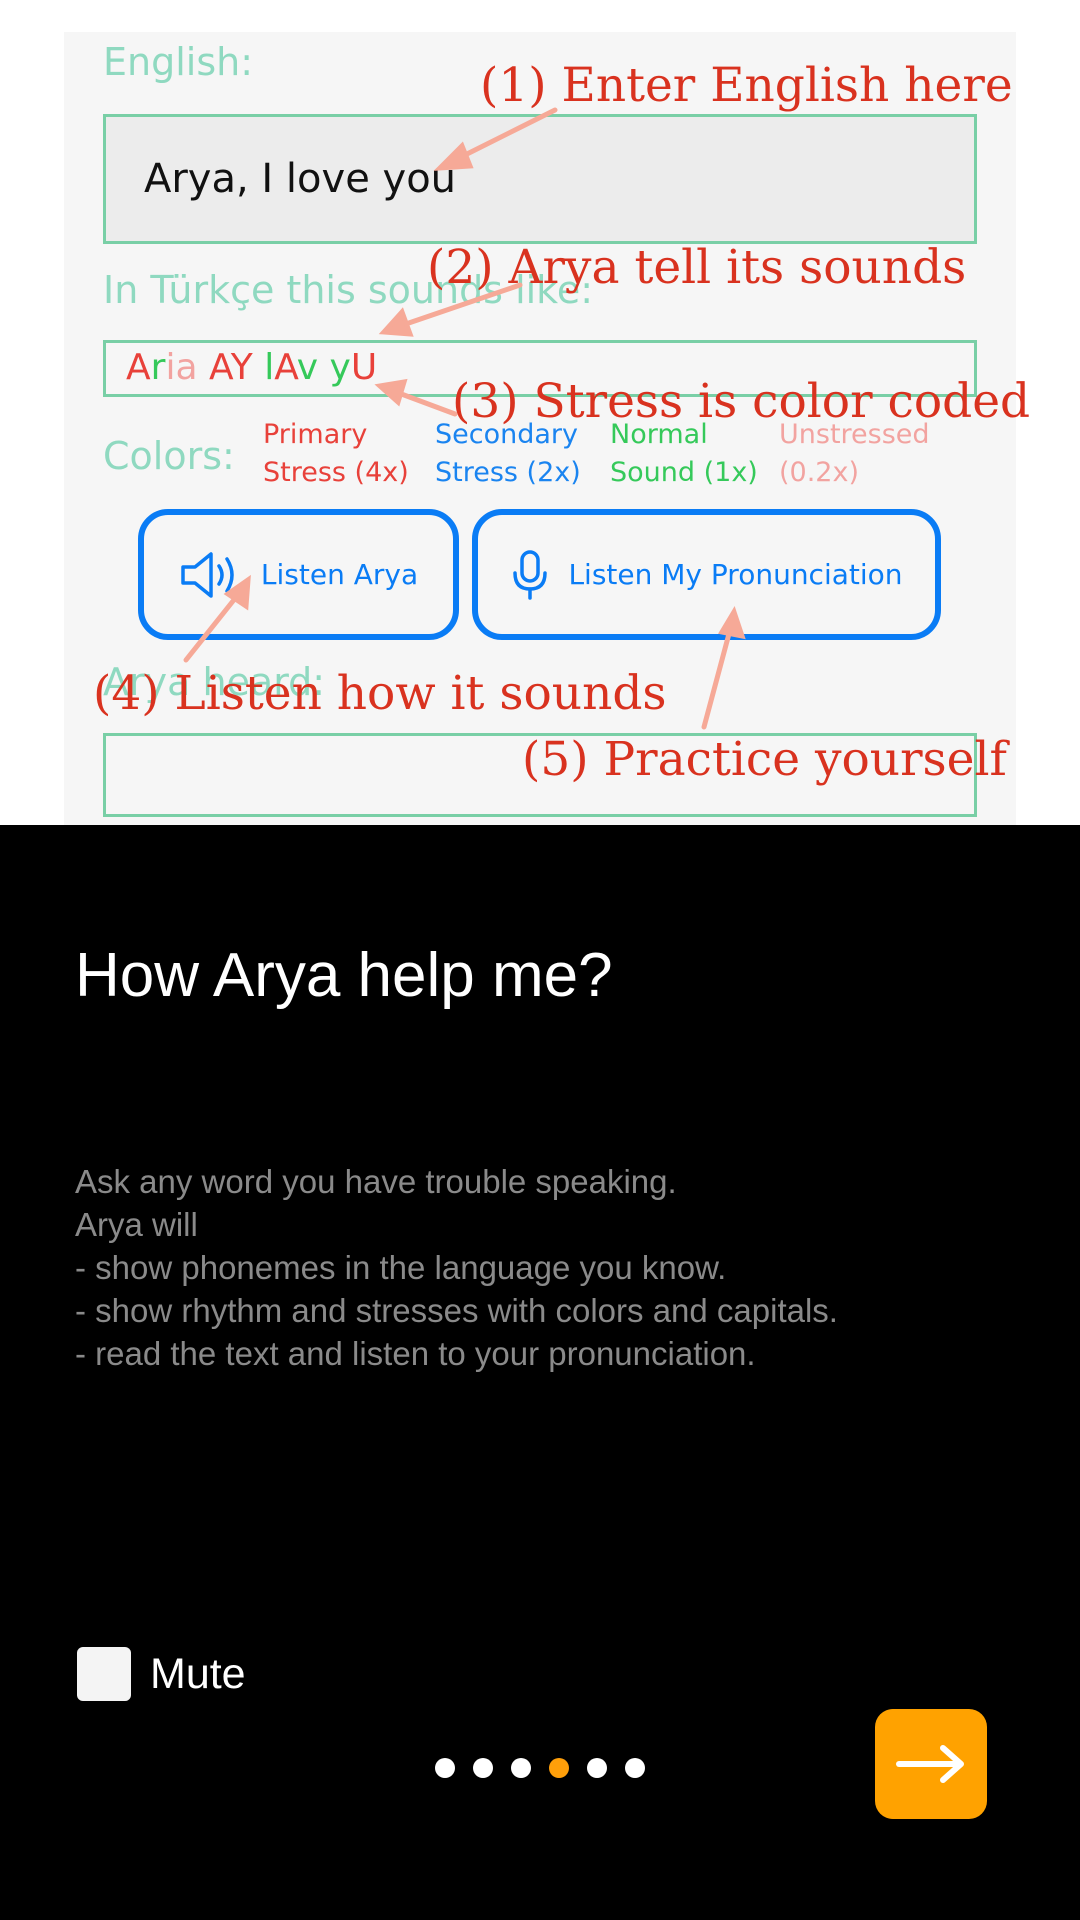 The image size is (1080, 1920). Describe the element at coordinates (819, 472) in the screenshot. I see `legend-line: (0.2x)` at that location.